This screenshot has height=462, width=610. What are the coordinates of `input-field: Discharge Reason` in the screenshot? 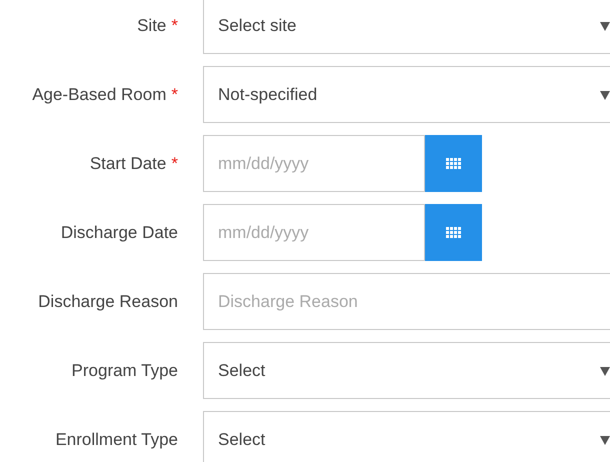 It's located at (406, 301).